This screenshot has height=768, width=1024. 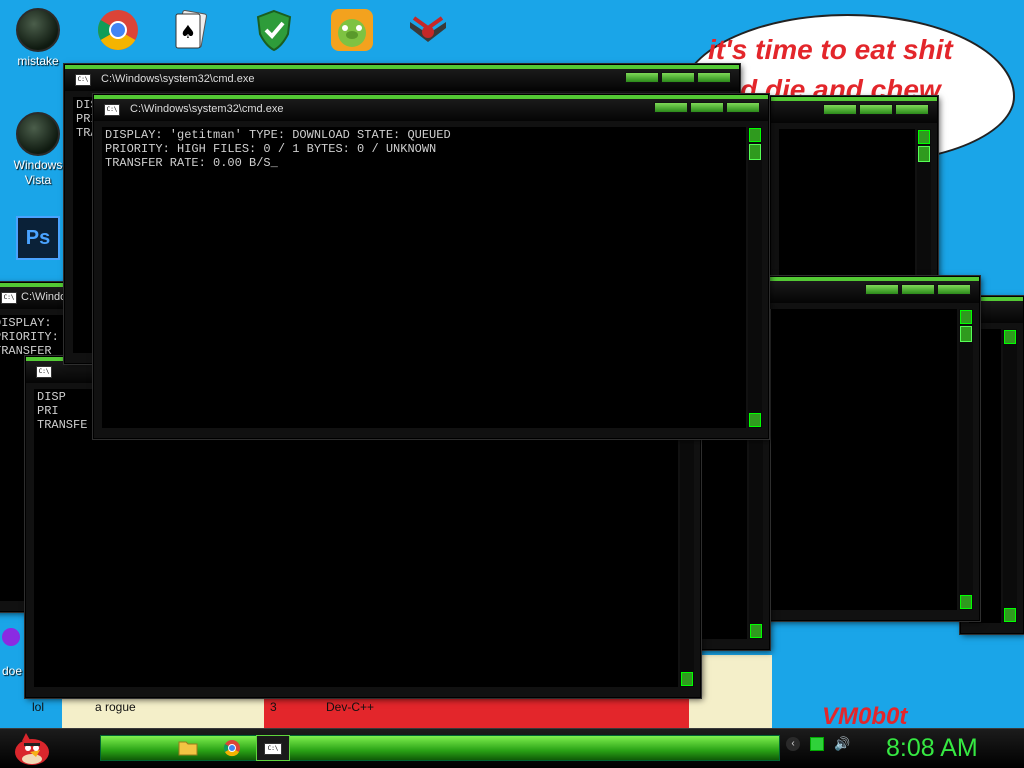 I want to click on solitaire-icon: ♠, so click(x=191, y=29).